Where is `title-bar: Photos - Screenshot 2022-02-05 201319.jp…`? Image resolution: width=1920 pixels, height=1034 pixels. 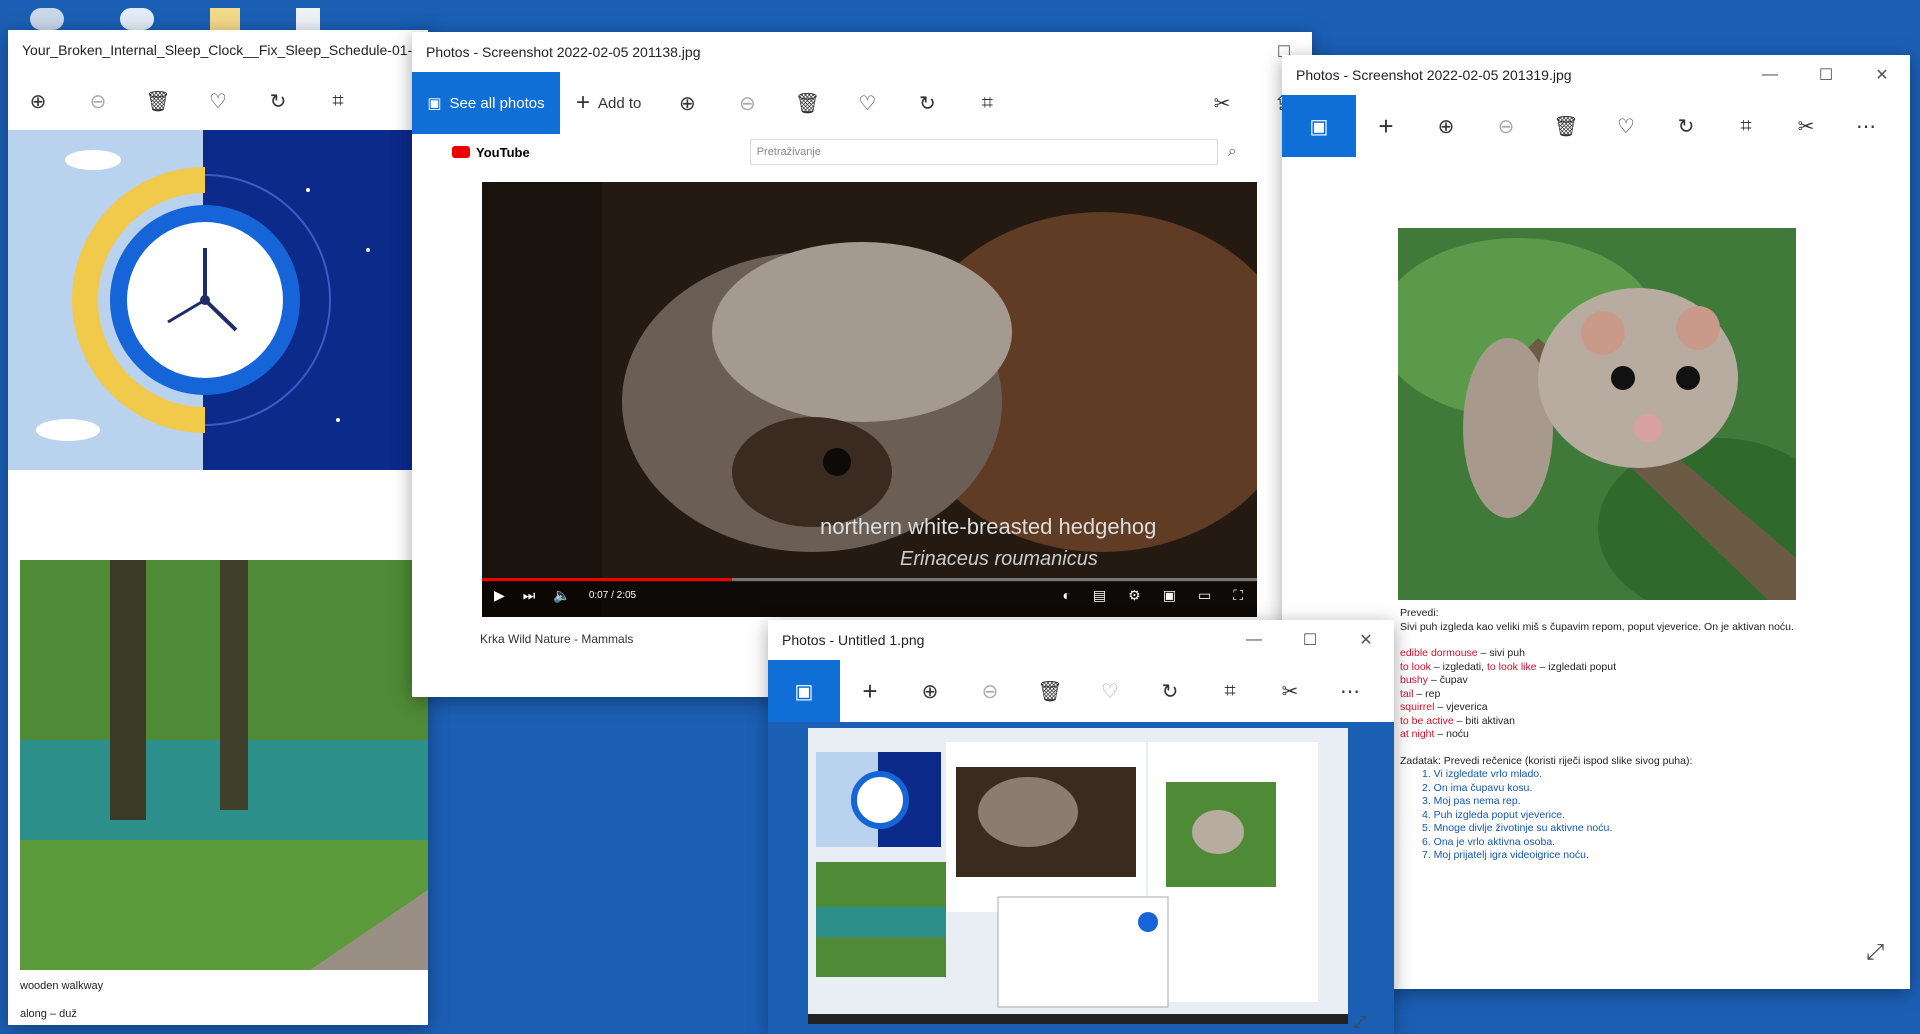 title-bar: Photos - Screenshot 2022-02-05 201319.jp… is located at coordinates (1596, 75).